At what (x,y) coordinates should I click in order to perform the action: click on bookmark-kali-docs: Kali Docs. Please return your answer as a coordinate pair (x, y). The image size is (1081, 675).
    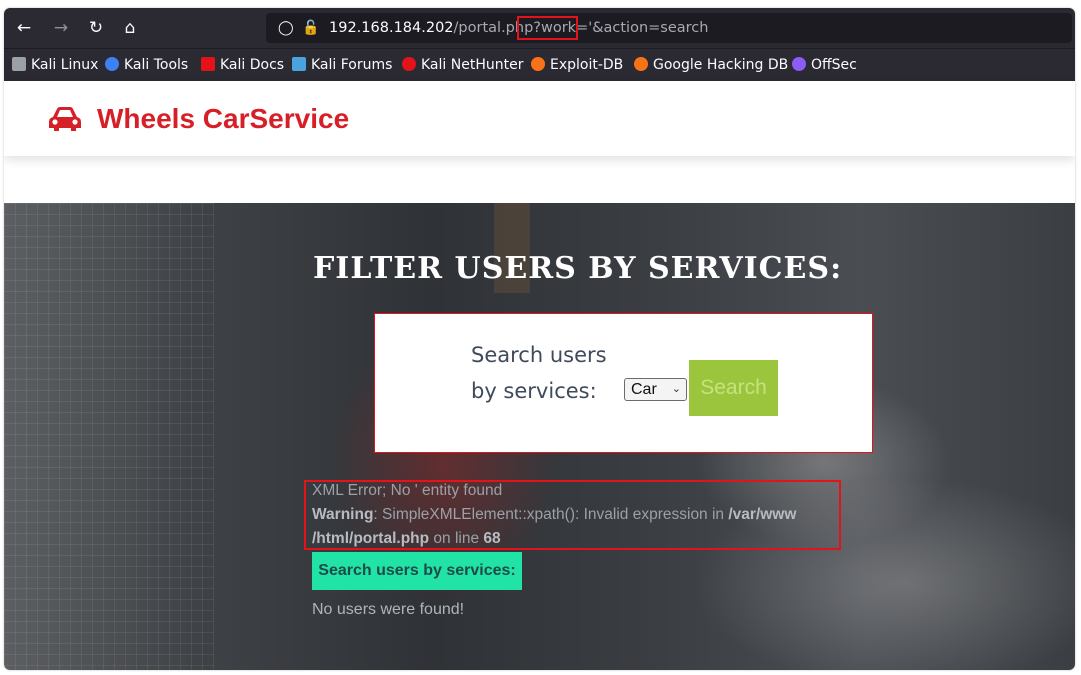
    Looking at the image, I should click on (242, 65).